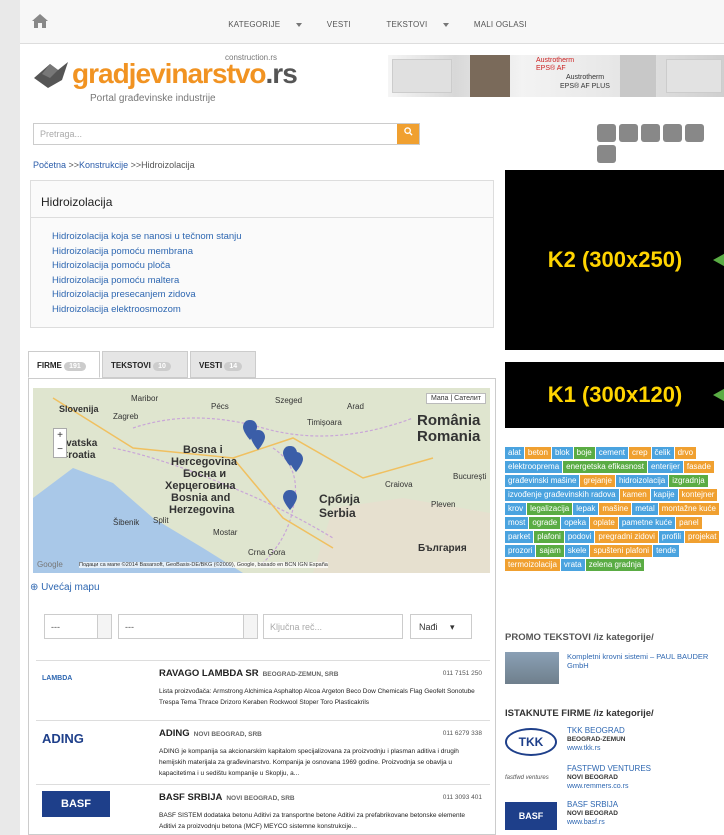 This screenshot has height=835, width=724. What do you see at coordinates (645, 509) in the screenshot?
I see `tag-link: metal` at bounding box center [645, 509].